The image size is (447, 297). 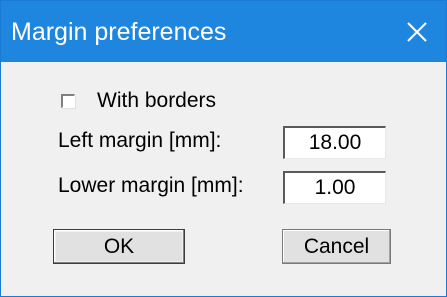 I want to click on lower-margin-label: Lower margin [mm]:, so click(x=151, y=185).